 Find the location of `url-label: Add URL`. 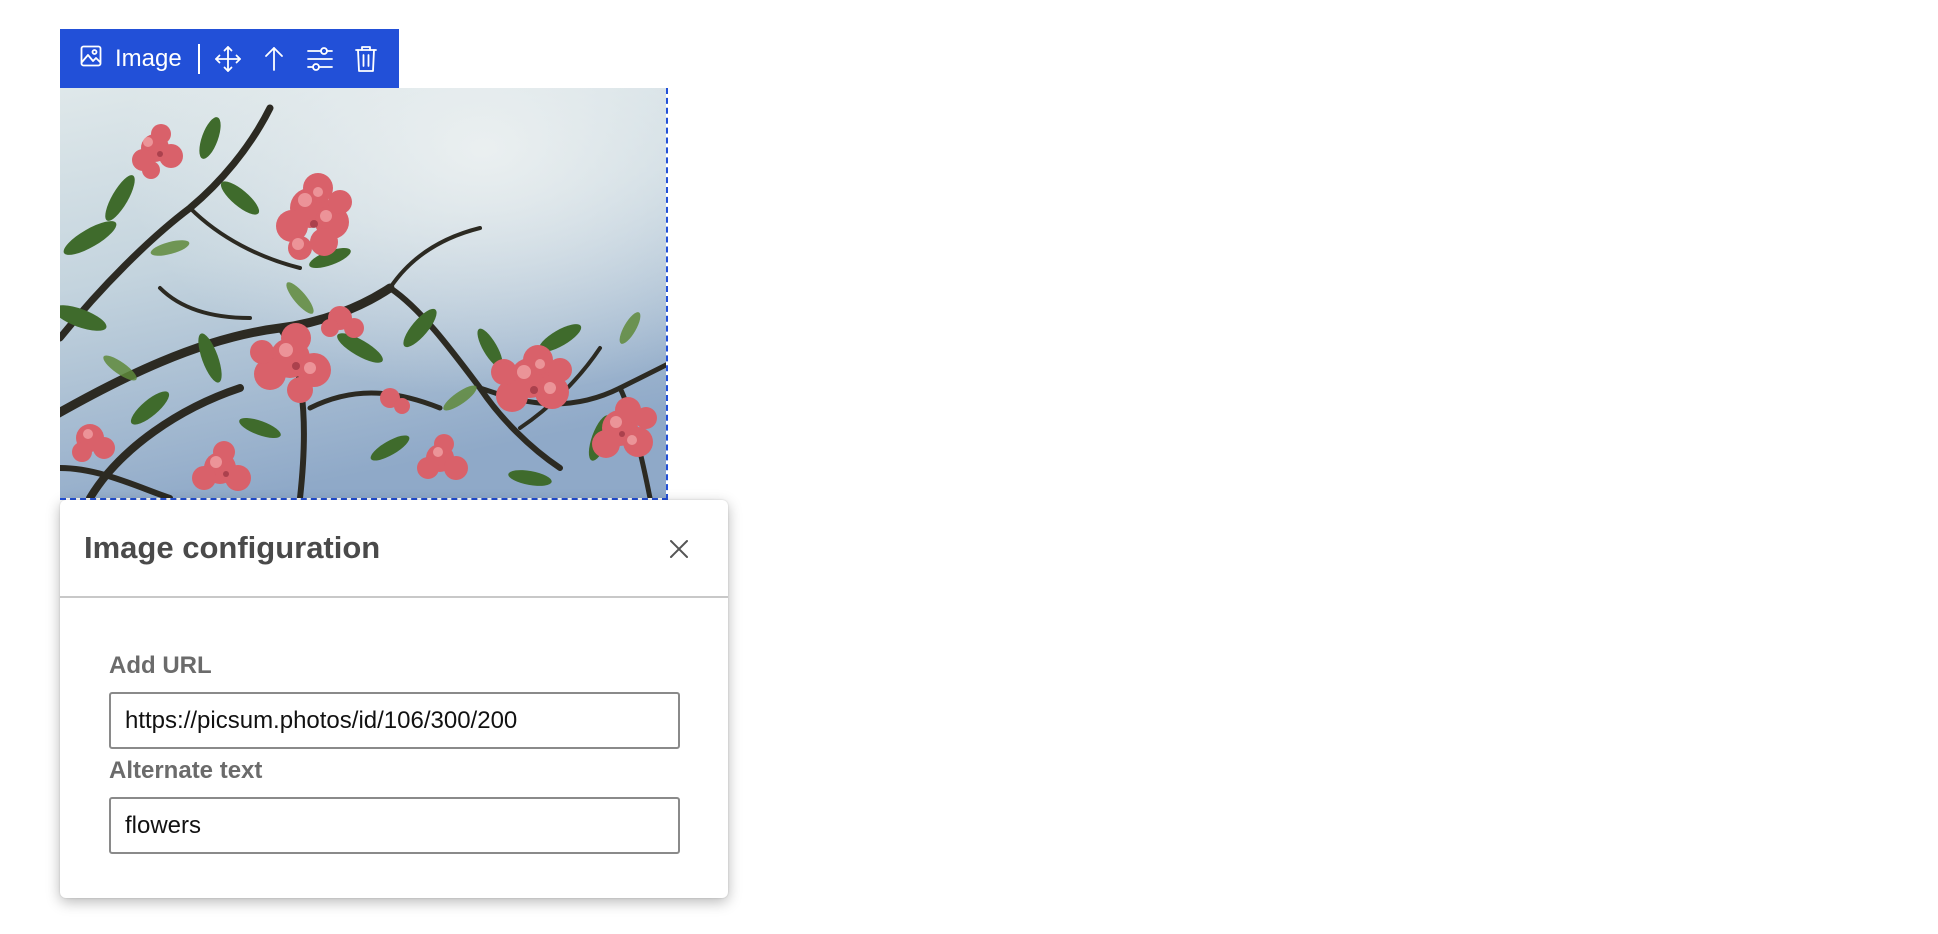

url-label: Add URL is located at coordinates (160, 665).